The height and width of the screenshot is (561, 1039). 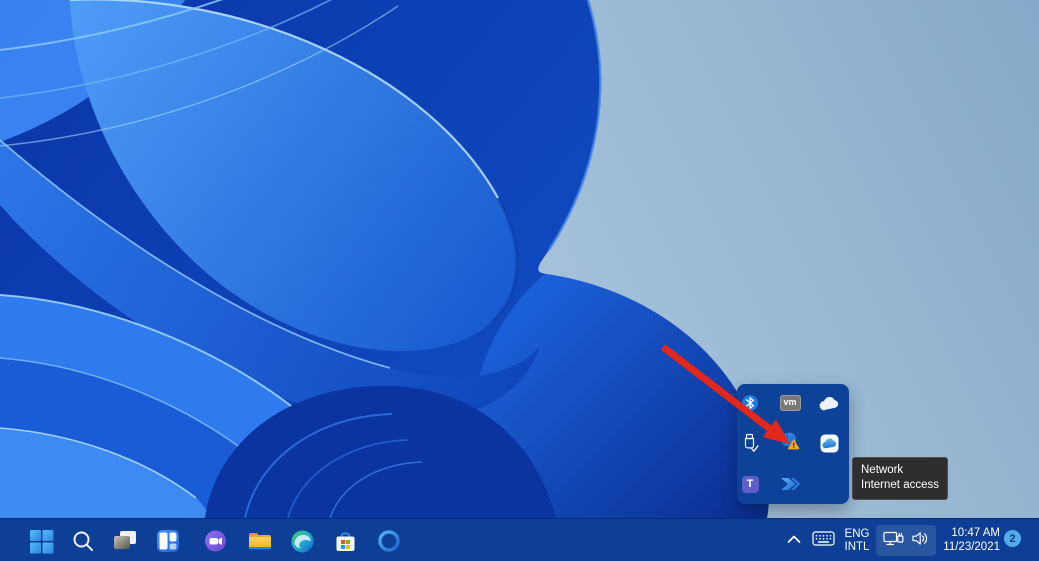 I want to click on teams-icon: T, so click(x=750, y=484).